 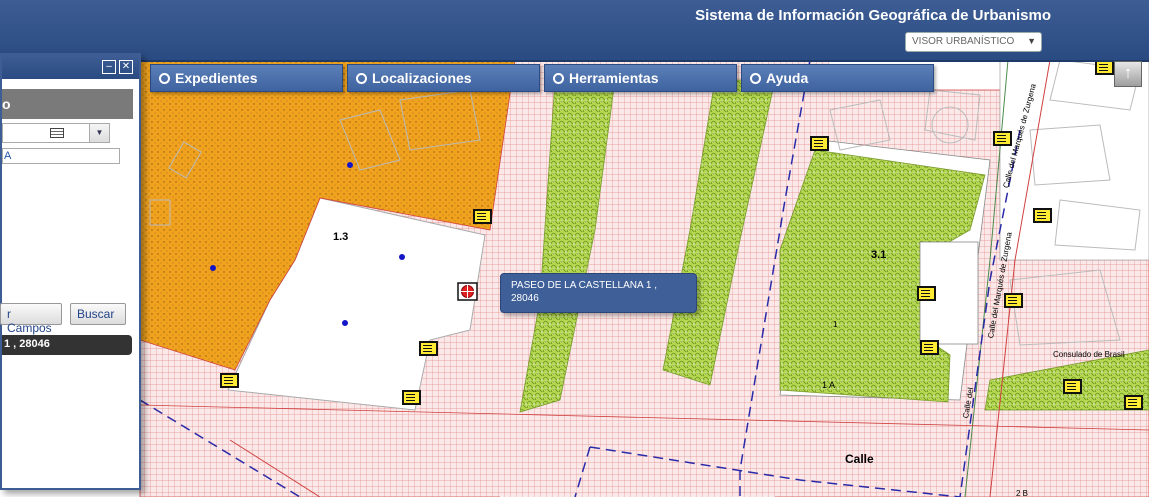 What do you see at coordinates (879, 255) in the screenshot?
I see `parcel-label: 3.1` at bounding box center [879, 255].